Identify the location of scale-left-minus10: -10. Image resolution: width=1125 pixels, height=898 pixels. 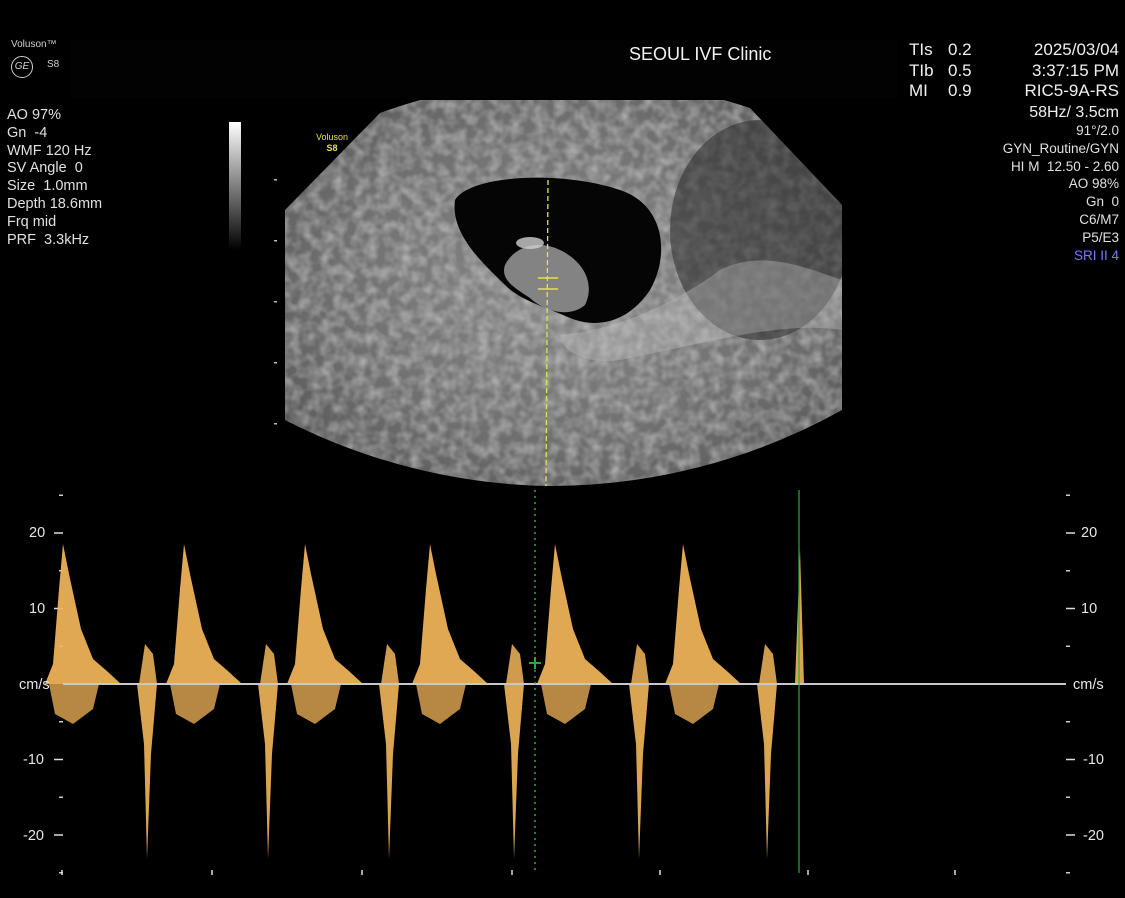
(33, 760).